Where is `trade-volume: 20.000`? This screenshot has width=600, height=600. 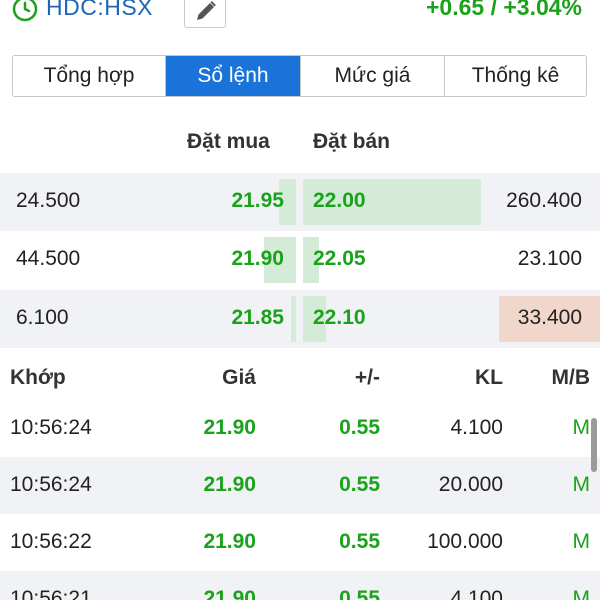 trade-volume: 20.000 is located at coordinates (470, 484).